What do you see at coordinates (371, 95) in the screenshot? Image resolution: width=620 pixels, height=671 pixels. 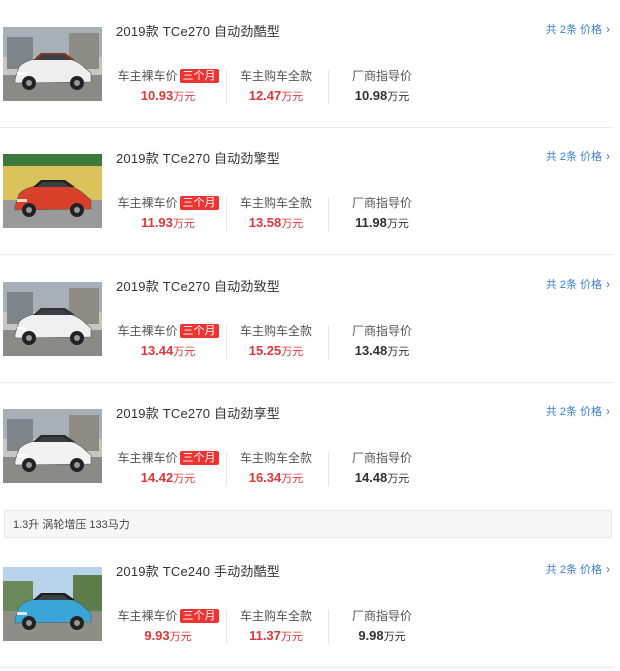 I see `guide-price-number: 10.98` at bounding box center [371, 95].